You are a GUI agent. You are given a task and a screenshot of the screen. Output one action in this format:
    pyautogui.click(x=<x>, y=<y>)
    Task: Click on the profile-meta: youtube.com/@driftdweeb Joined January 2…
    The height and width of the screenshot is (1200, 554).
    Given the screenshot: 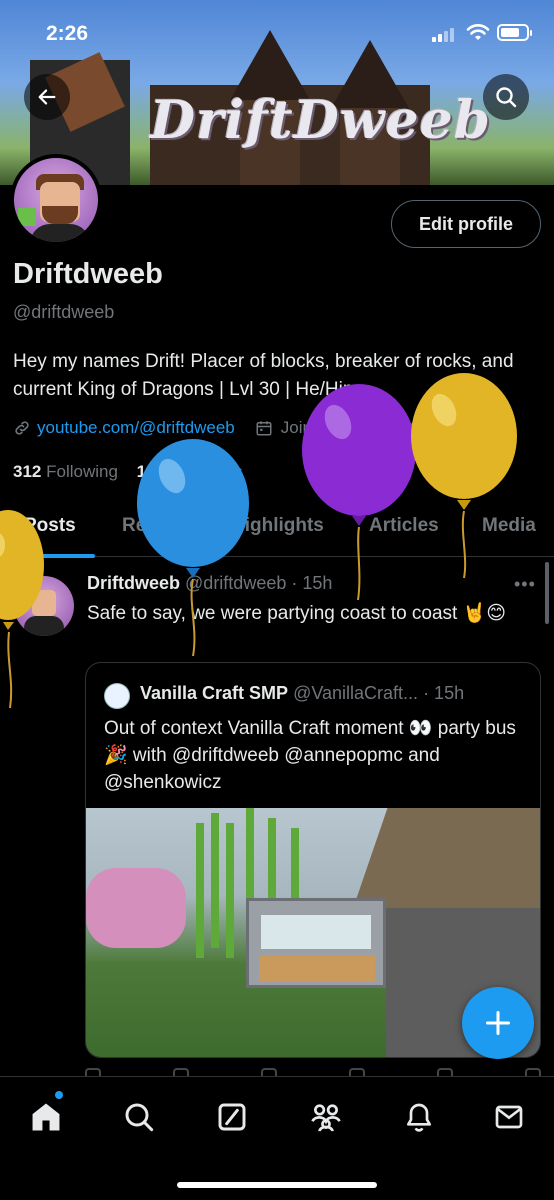 What is the action you would take?
    pyautogui.click(x=226, y=428)
    